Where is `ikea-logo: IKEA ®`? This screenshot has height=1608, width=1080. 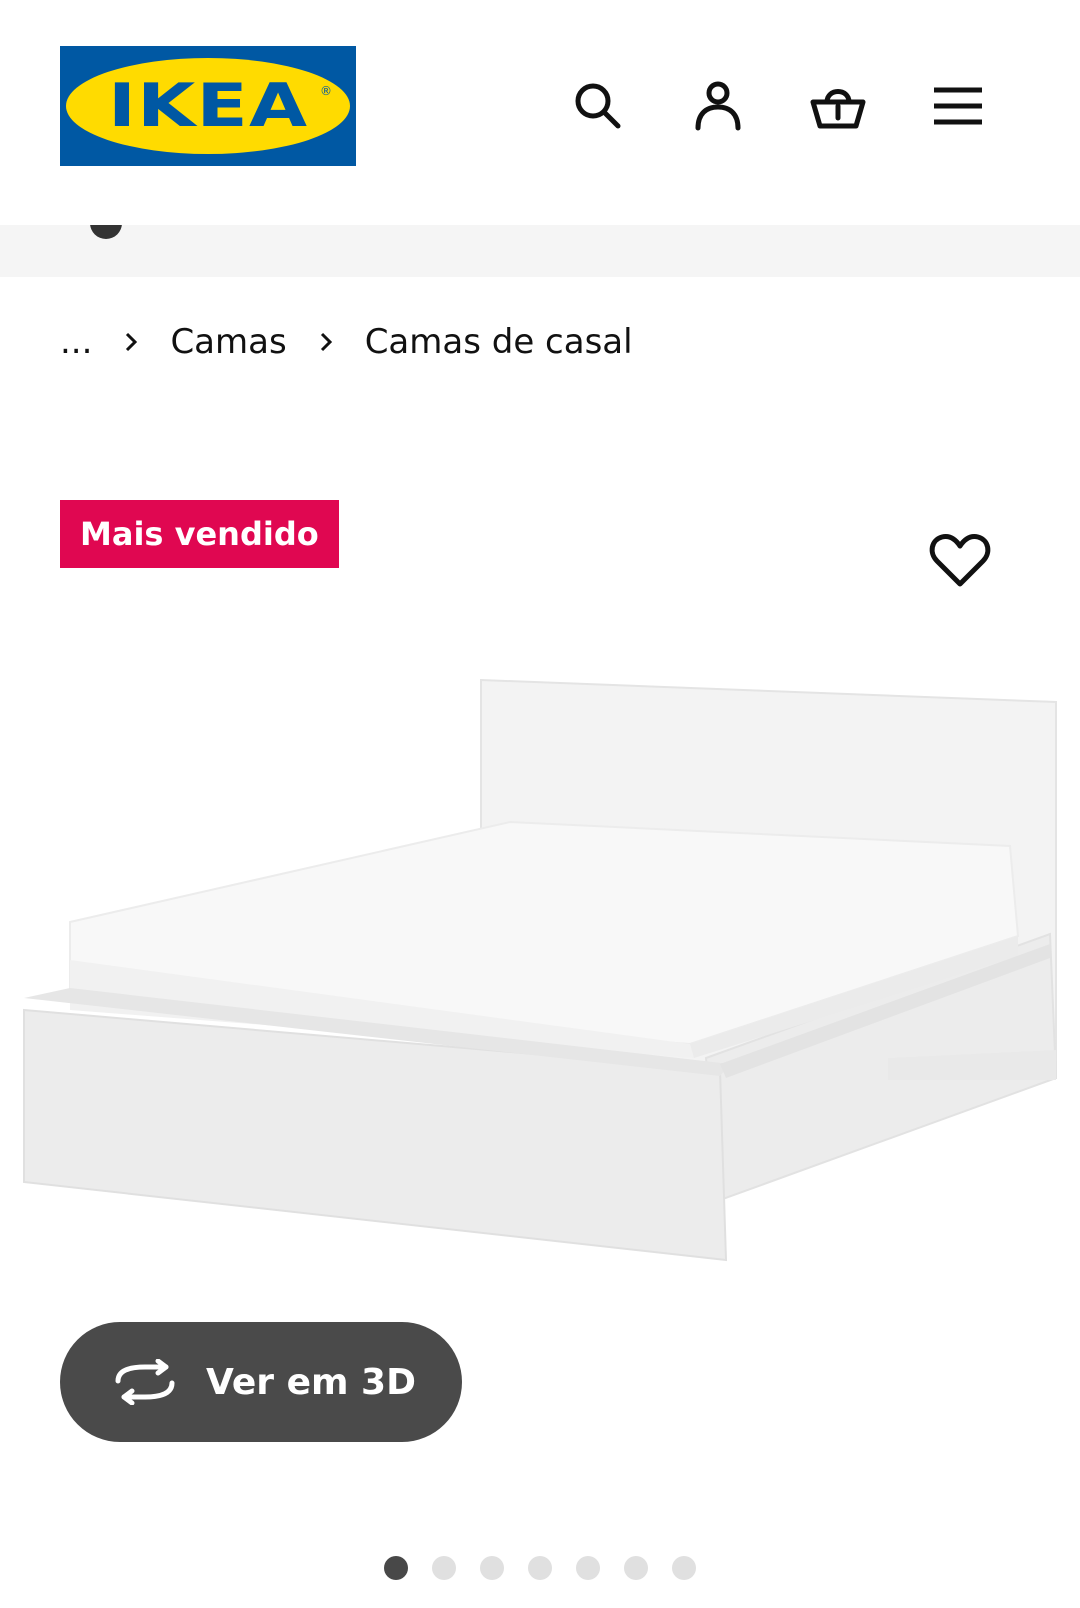
ikea-logo: IKEA ® is located at coordinates (208, 106).